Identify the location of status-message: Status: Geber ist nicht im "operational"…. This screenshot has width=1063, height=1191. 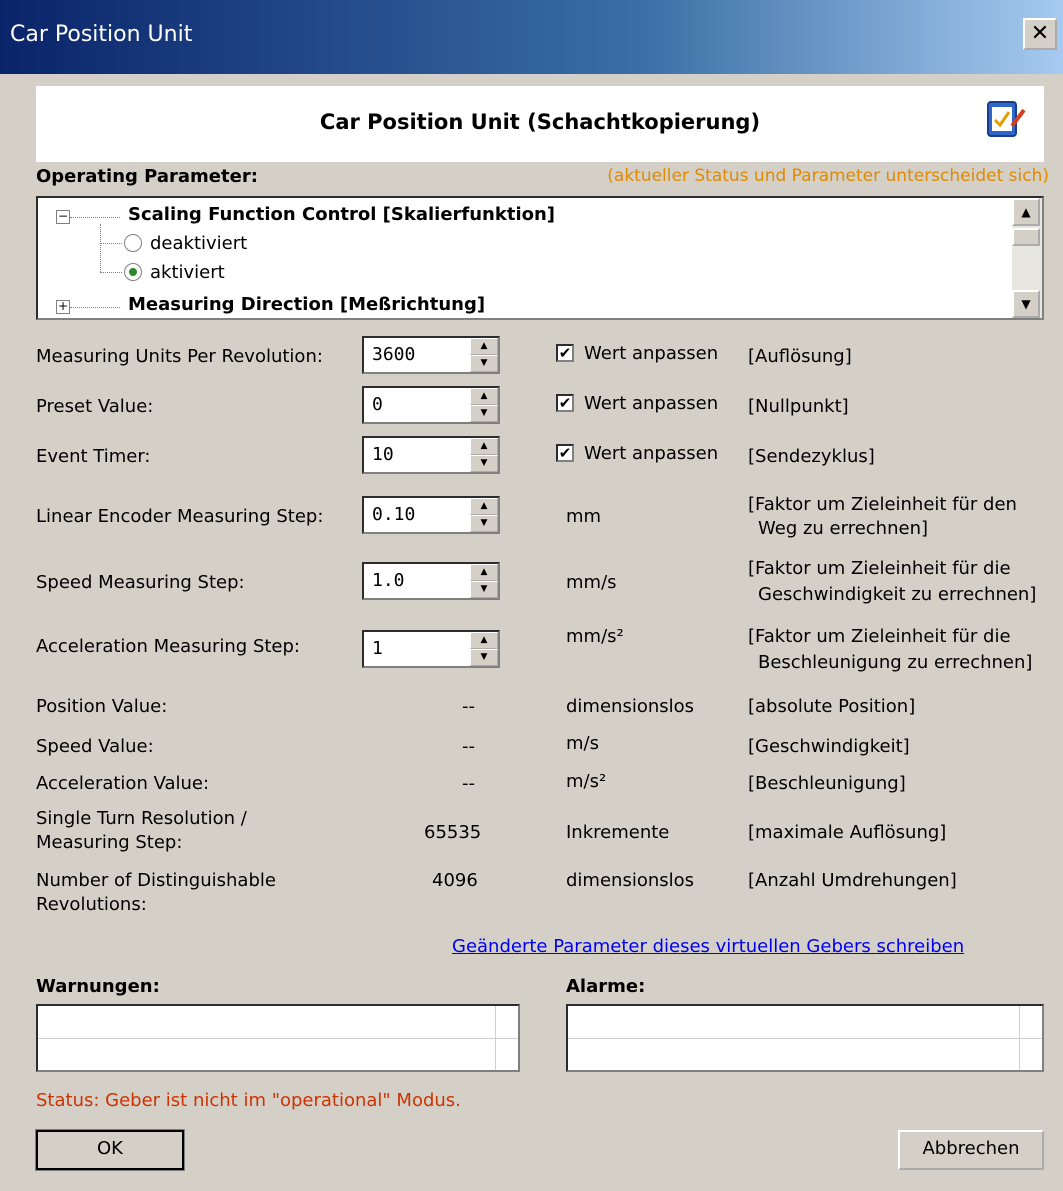
(248, 1100).